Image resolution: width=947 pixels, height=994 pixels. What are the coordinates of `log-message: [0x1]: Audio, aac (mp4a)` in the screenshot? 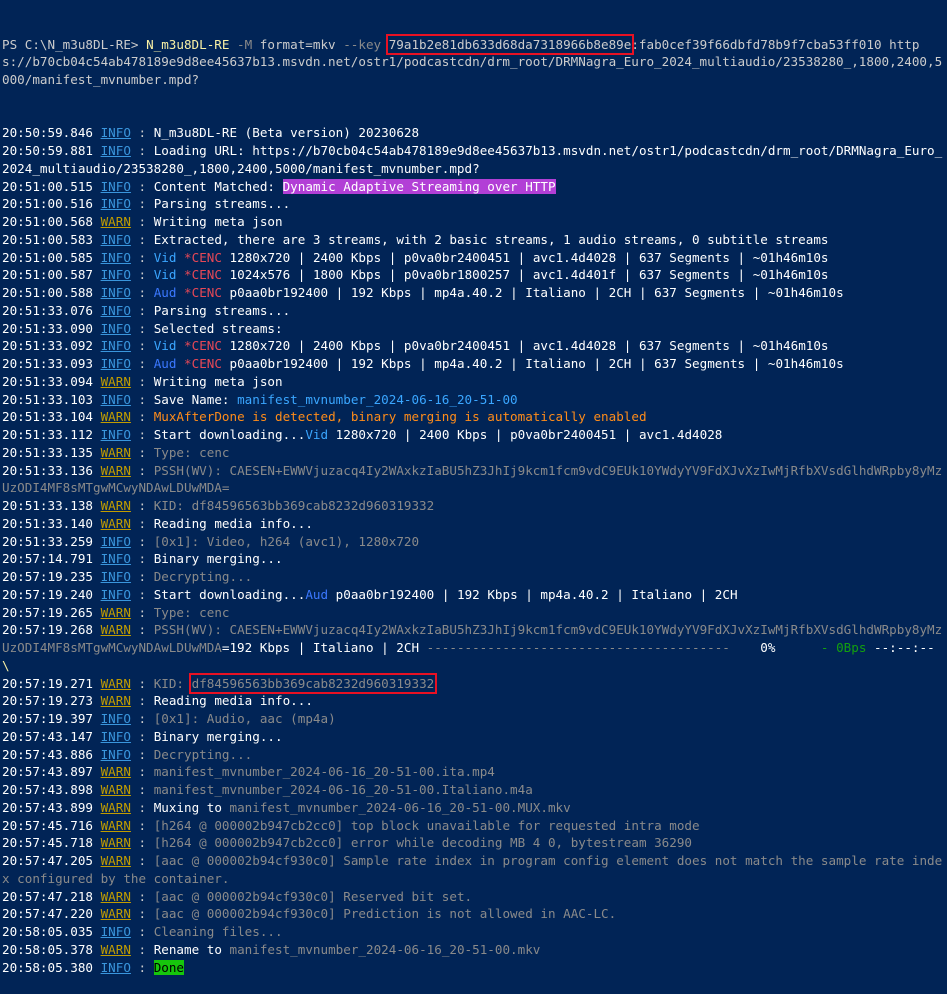 It's located at (244, 718).